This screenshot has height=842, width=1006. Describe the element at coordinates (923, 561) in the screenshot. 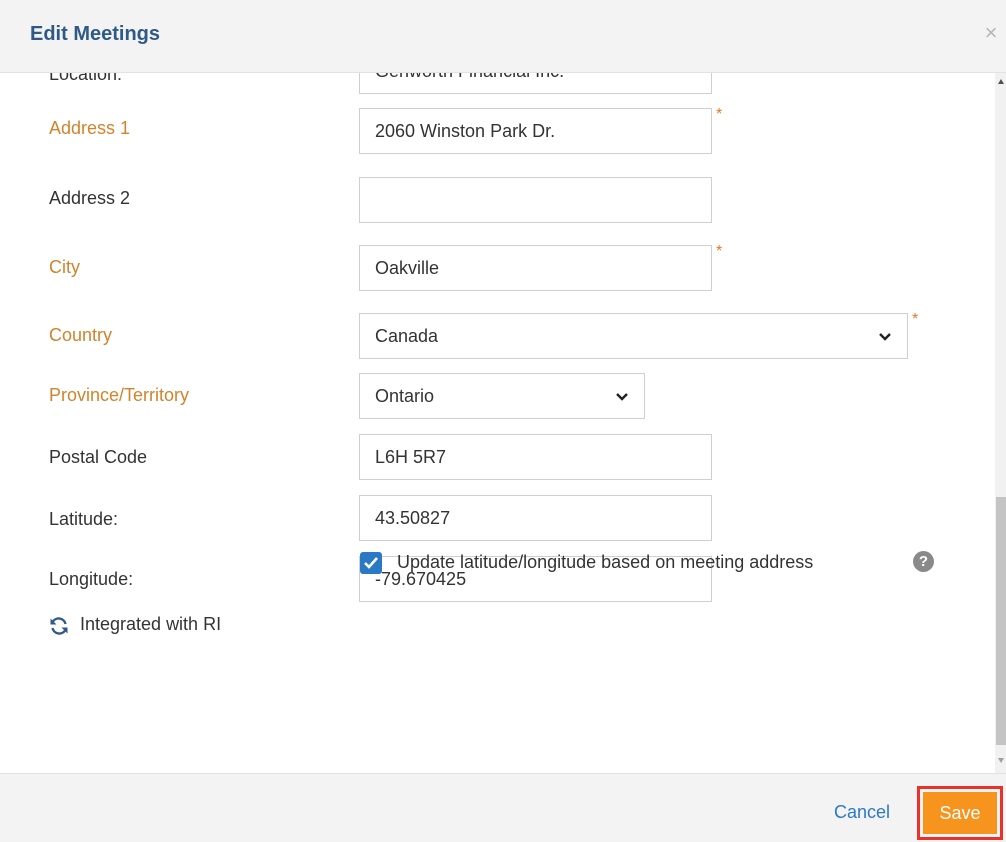

I see `help-icon: ?` at that location.